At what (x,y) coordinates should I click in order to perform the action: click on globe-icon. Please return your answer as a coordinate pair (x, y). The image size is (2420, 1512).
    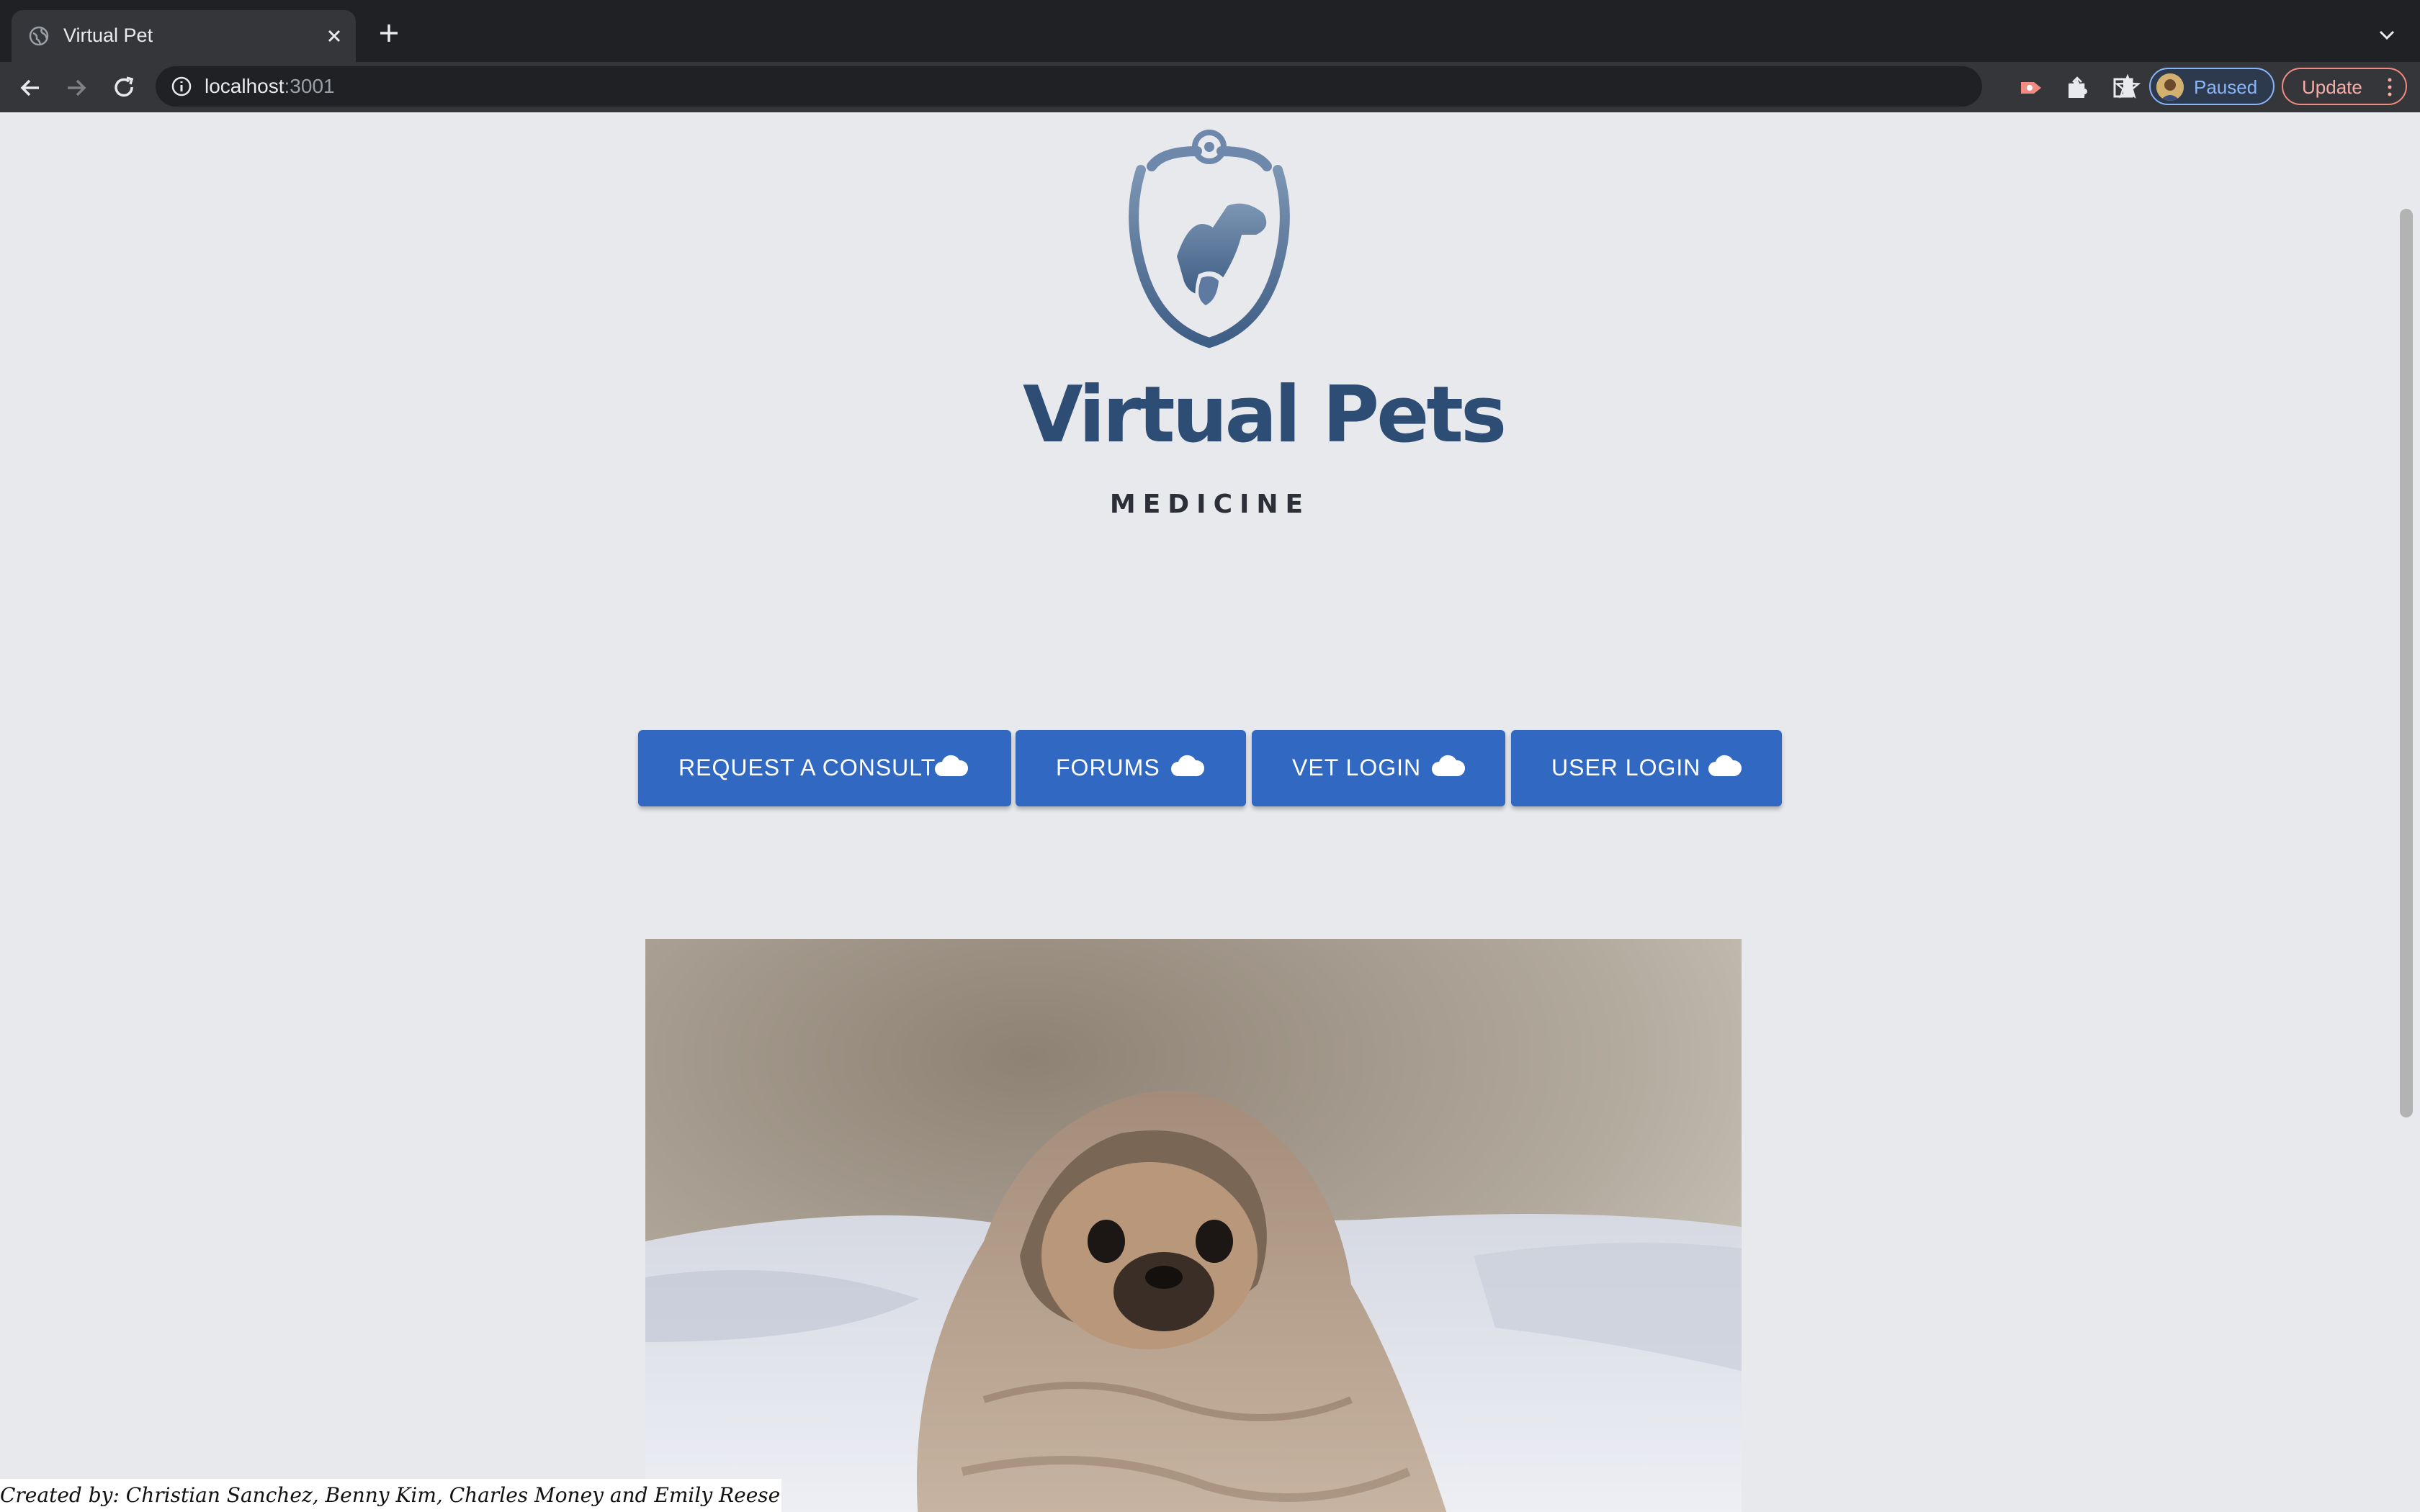
    Looking at the image, I should click on (39, 36).